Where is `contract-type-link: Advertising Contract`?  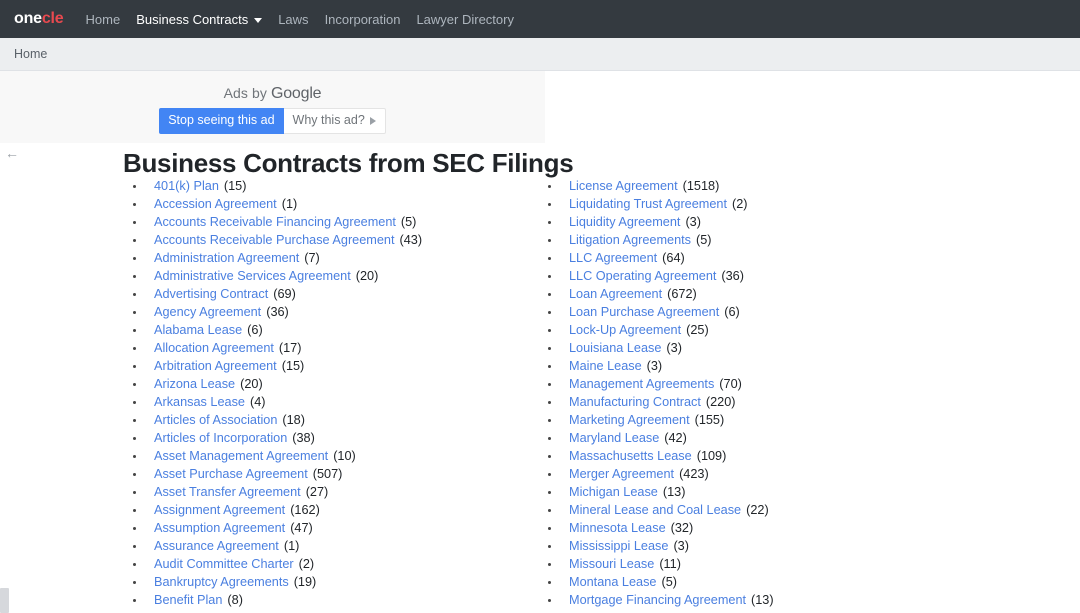
contract-type-link: Advertising Contract is located at coordinates (211, 294).